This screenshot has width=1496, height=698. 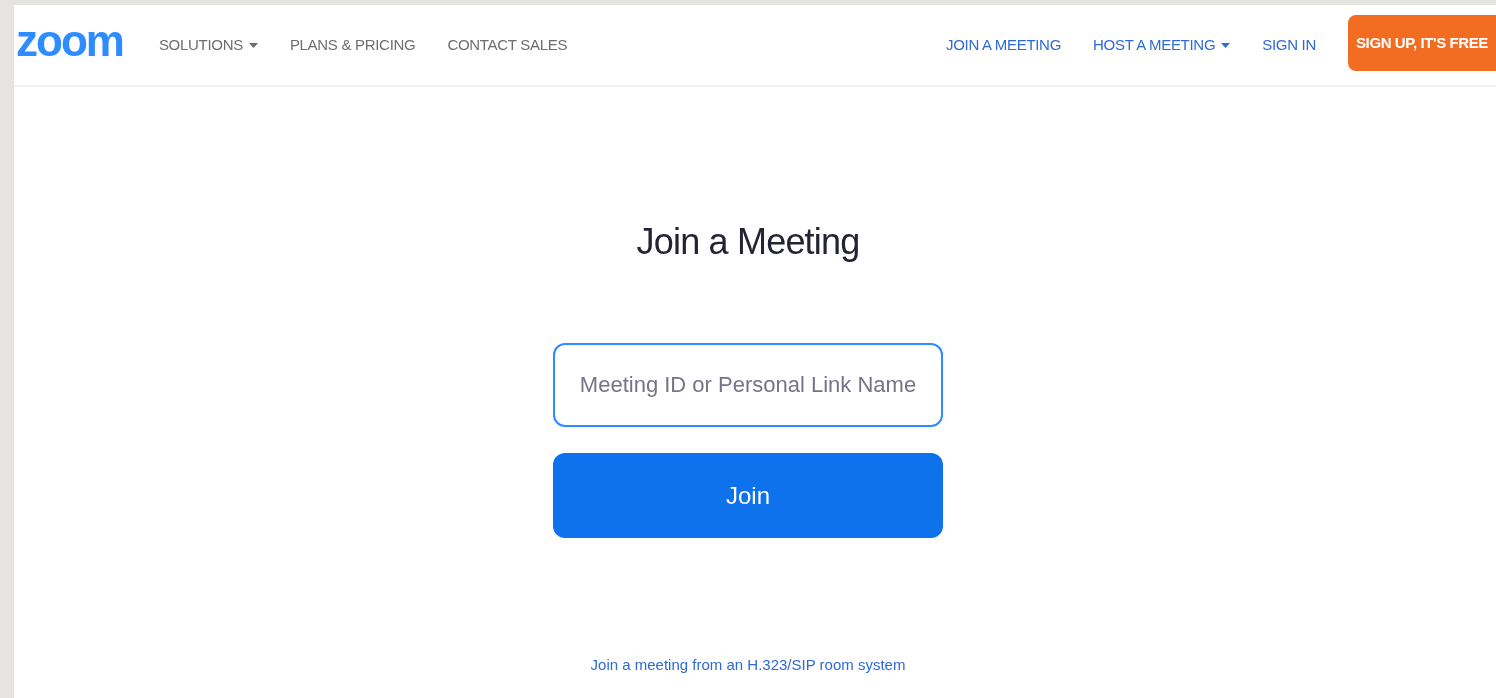 I want to click on nav-link: PLANS & PRICING, so click(x=352, y=45).